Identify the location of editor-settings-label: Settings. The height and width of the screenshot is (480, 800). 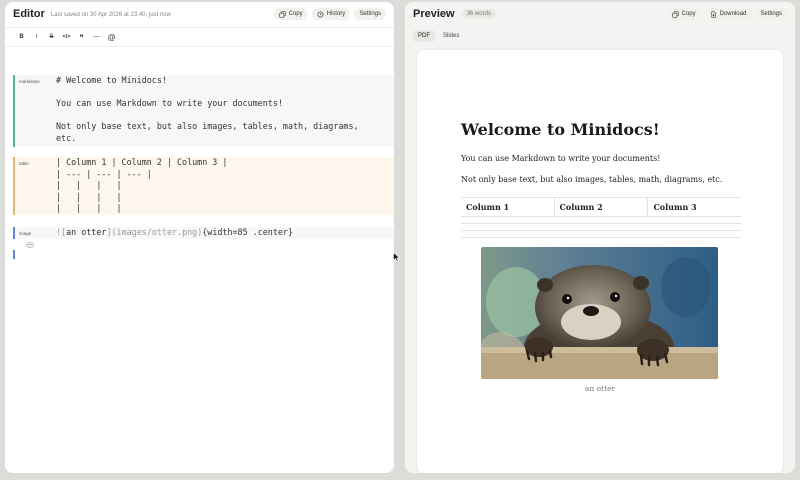
(370, 14).